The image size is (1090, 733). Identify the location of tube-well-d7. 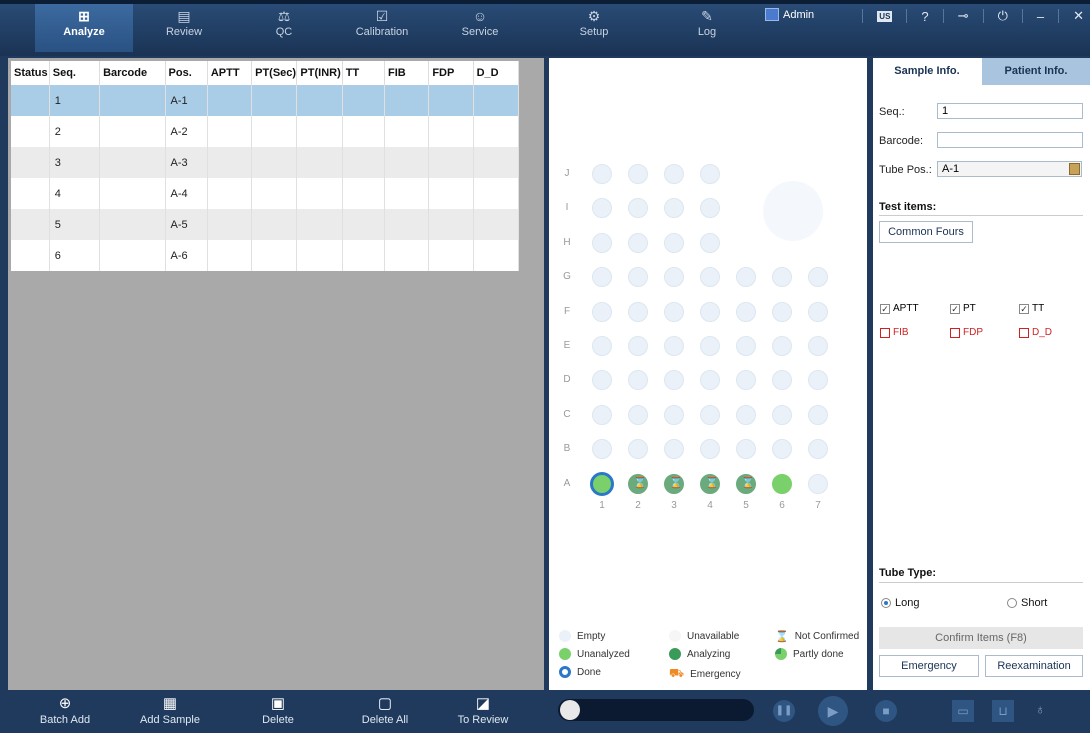
(818, 380).